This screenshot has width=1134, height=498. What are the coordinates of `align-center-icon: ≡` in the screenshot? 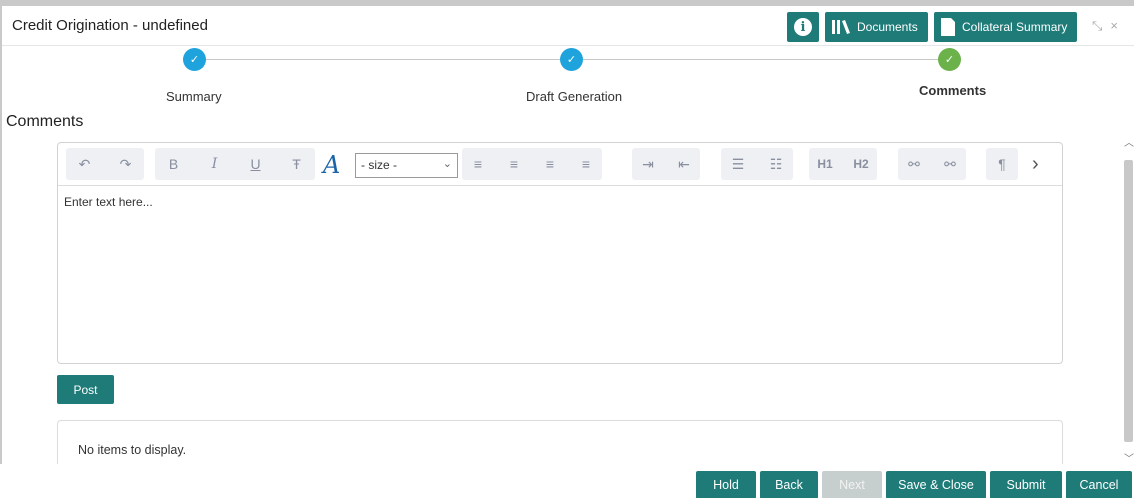 It's located at (514, 164).